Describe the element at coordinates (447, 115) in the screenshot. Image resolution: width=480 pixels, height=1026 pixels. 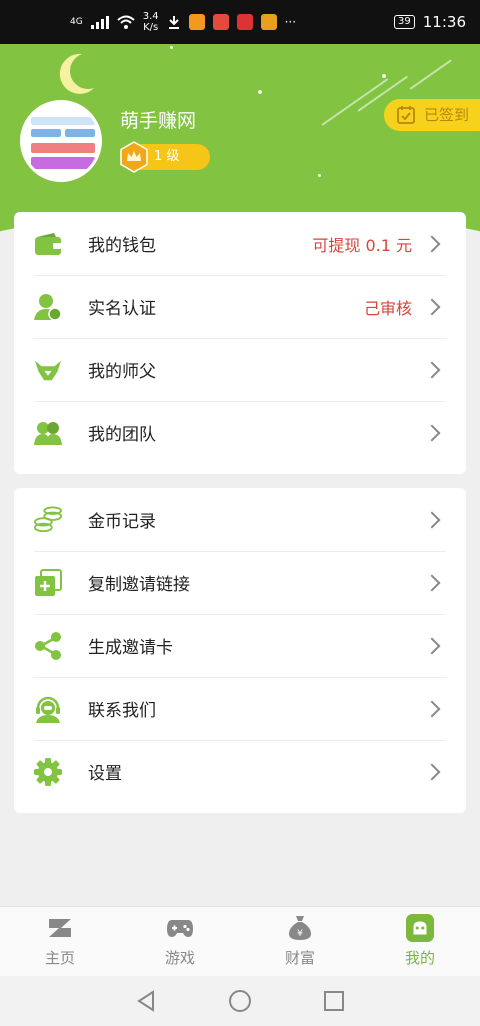
I see `signin-label: 已签到` at that location.